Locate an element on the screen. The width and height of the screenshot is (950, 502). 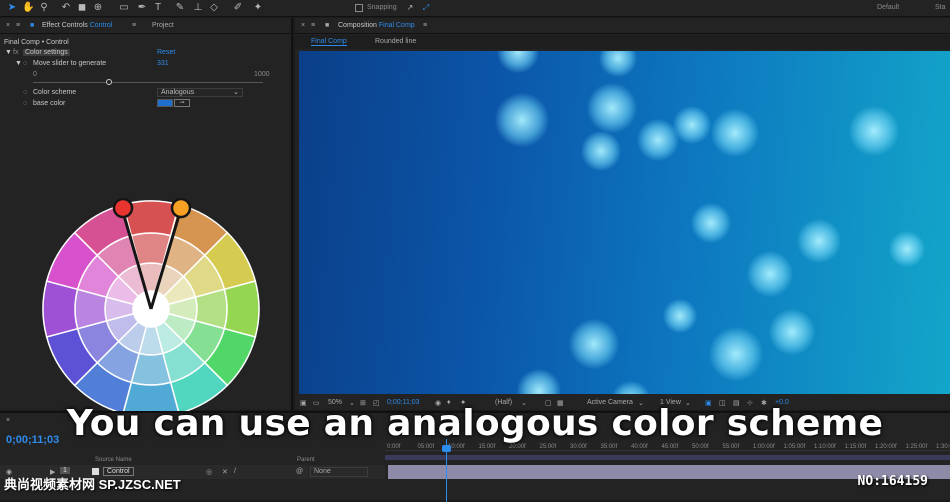
parent-value: None is located at coordinates (322, 471).